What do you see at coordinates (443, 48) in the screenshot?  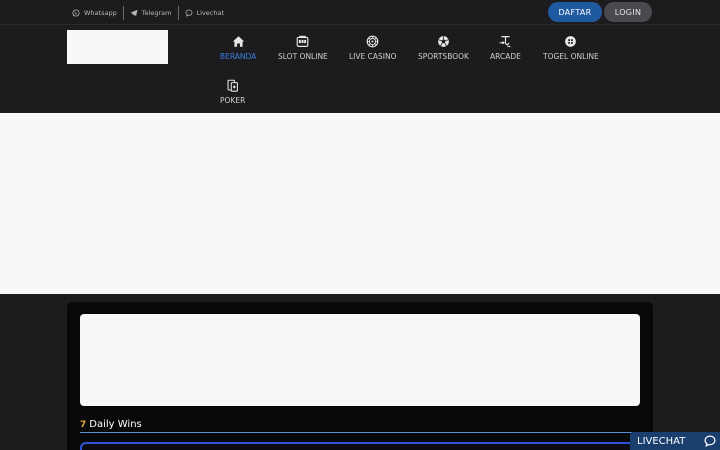 I see `nav-item-sportsbook: SPORTSBOOK` at bounding box center [443, 48].